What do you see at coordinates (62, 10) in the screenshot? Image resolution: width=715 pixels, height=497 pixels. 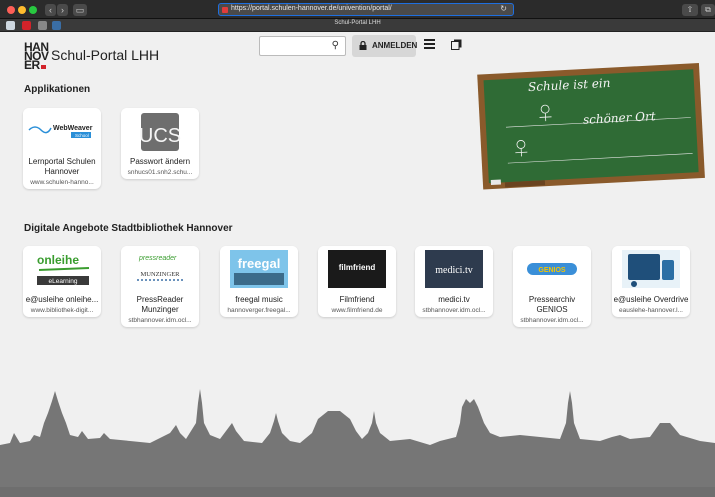 I see `forward-button: ›` at bounding box center [62, 10].